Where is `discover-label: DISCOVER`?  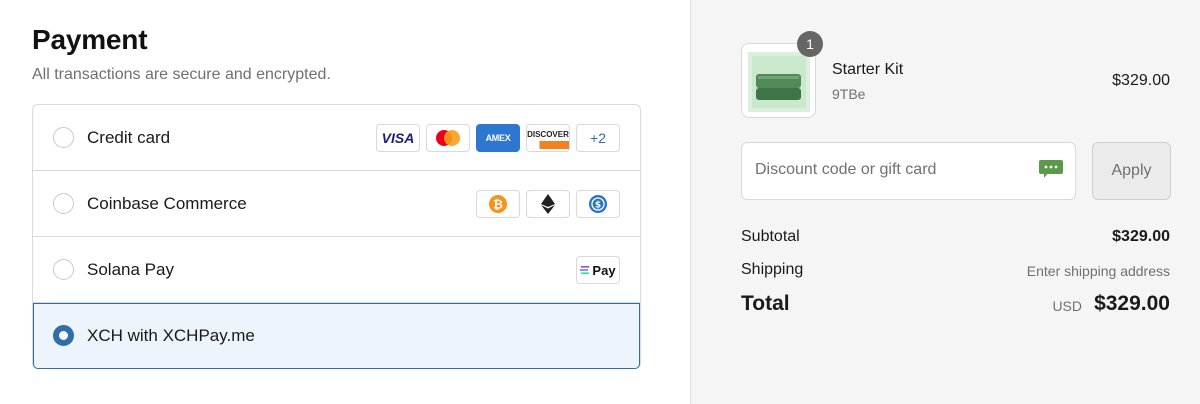
discover-label: DISCOVER is located at coordinates (548, 134).